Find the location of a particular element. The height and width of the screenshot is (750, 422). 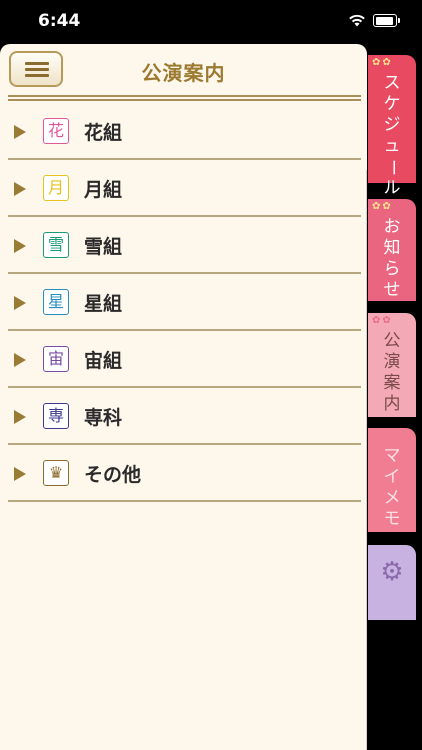

tab-news-label: お知らせお知らせ is located at coordinates (392, 258).